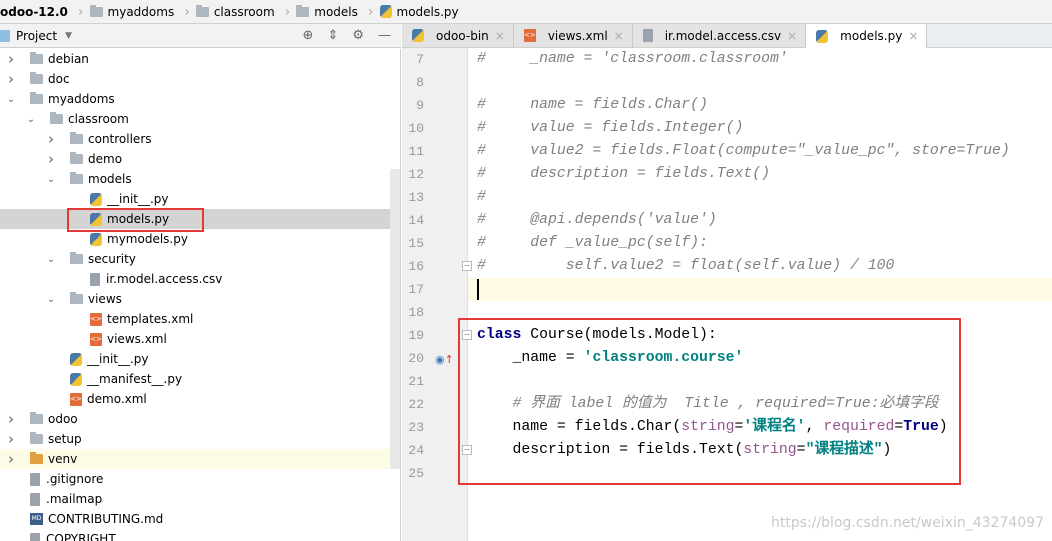 The image size is (1052, 541). What do you see at coordinates (36, 36) in the screenshot?
I see `project-title: Project` at bounding box center [36, 36].